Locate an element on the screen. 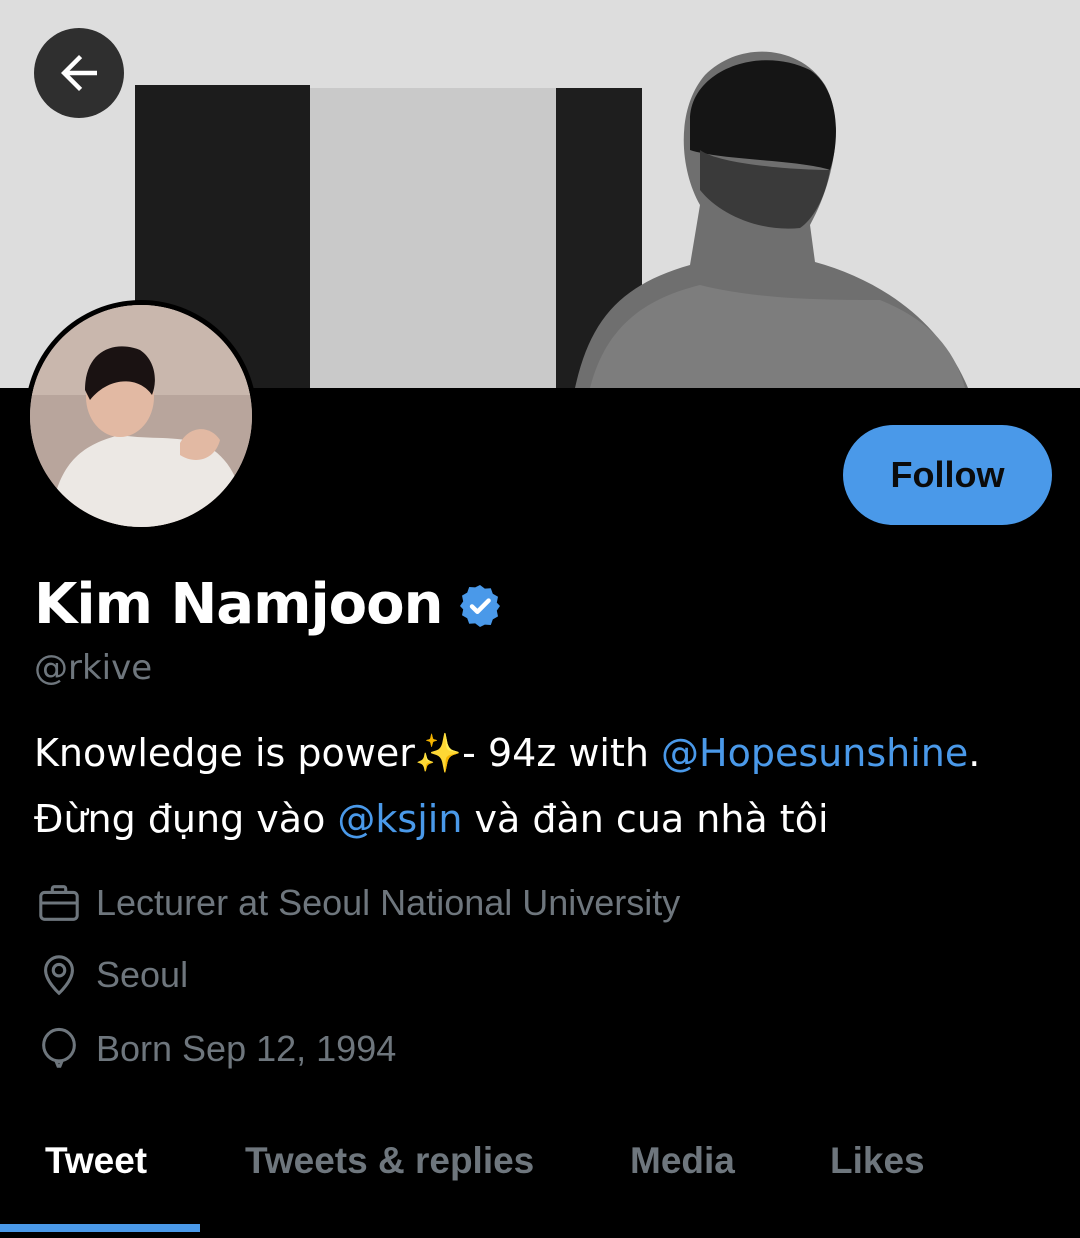  user-handle: @rkive is located at coordinates (93, 668).